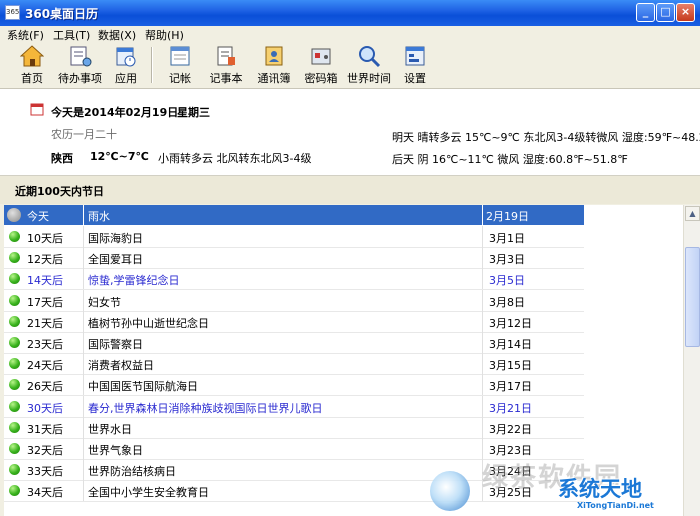 This screenshot has height=516, width=700. What do you see at coordinates (507, 260) in the screenshot?
I see `row-date: 3月3日` at bounding box center [507, 260].